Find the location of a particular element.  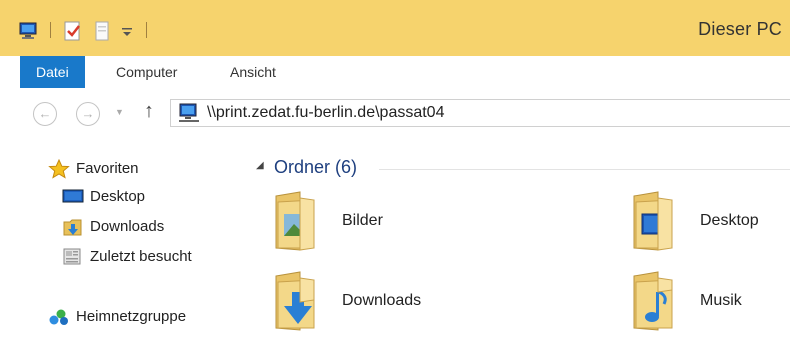

folder-tile-musik: Musik is located at coordinates (709, 302).